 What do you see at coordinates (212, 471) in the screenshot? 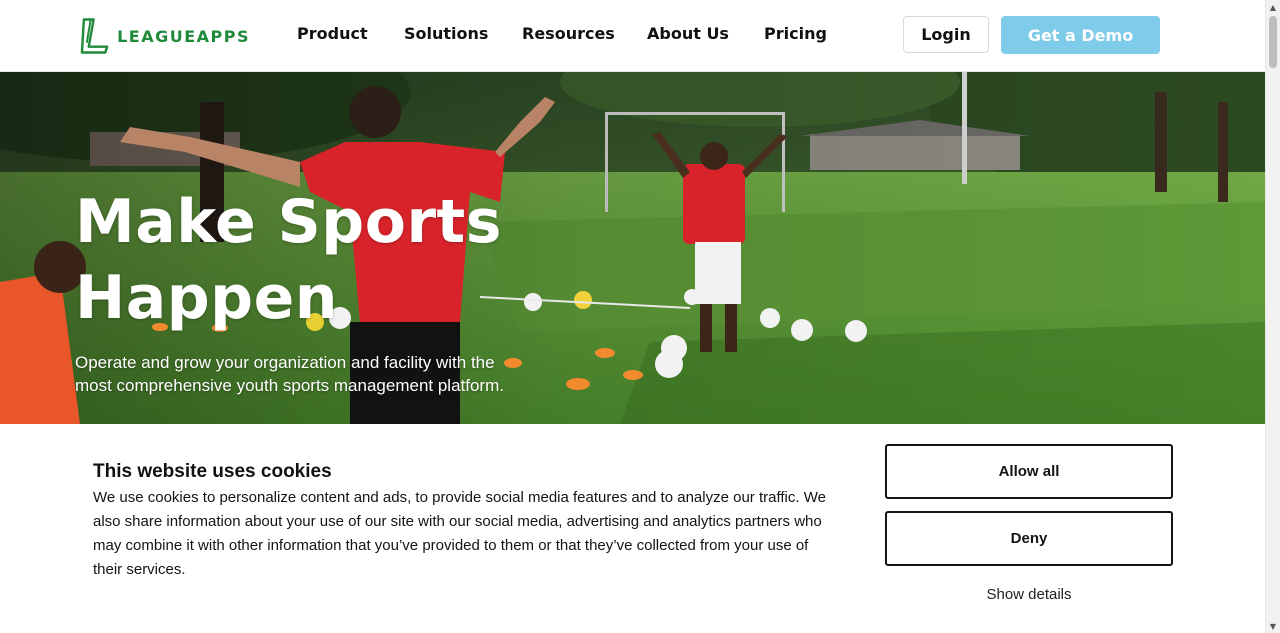
I see `cookie-title: This website uses cookies` at bounding box center [212, 471].